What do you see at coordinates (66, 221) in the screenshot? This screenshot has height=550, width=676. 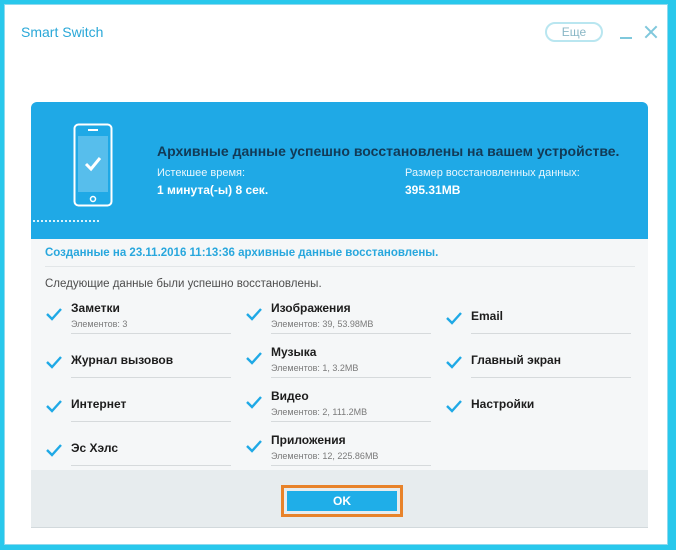 I see `progress-dots` at bounding box center [66, 221].